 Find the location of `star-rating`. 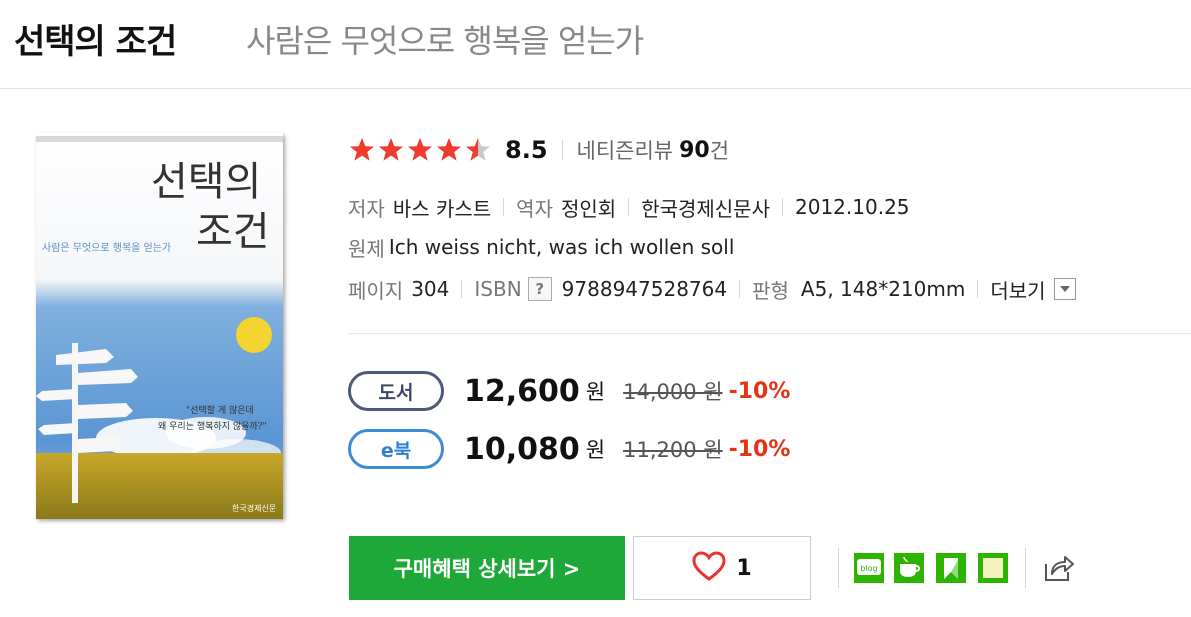

star-rating is located at coordinates (420, 150).